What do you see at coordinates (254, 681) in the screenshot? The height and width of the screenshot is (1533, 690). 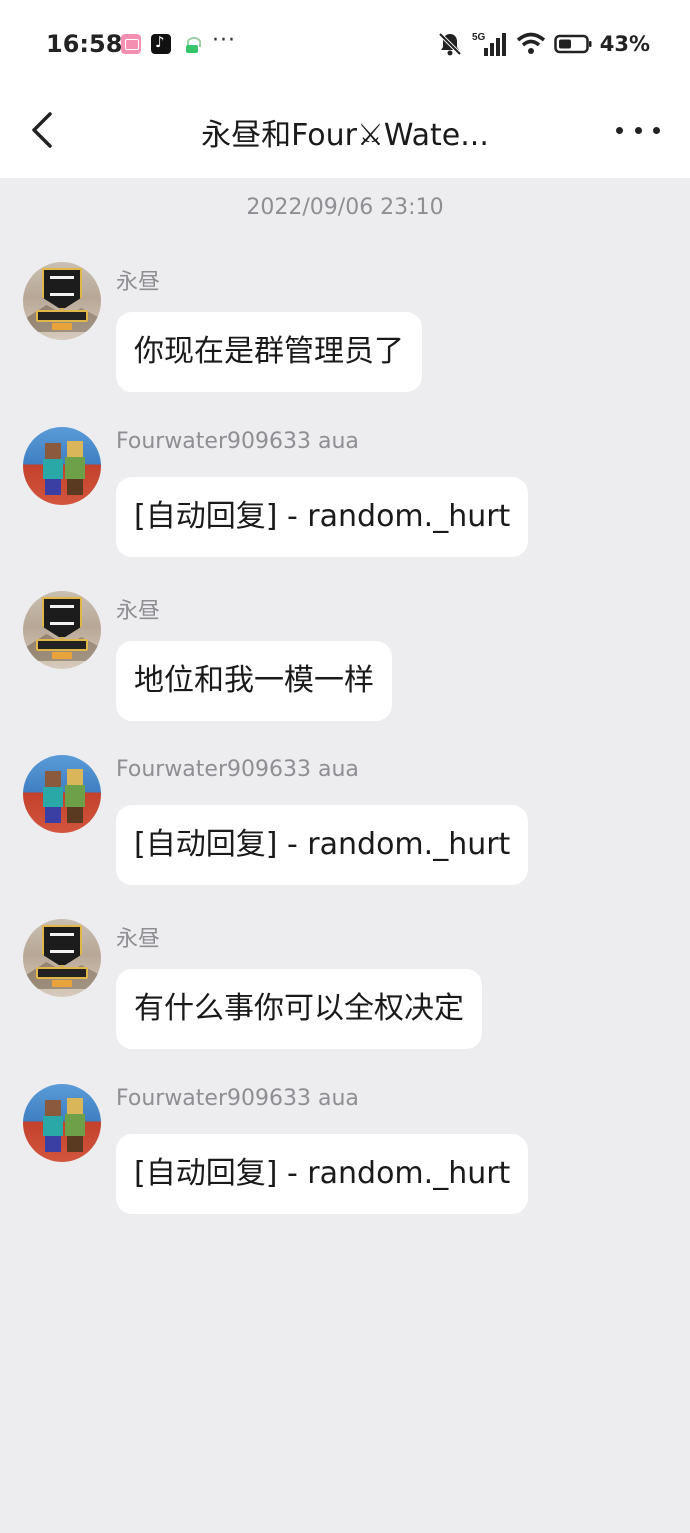 I see `message-bubble: 地位和我一模一样` at bounding box center [254, 681].